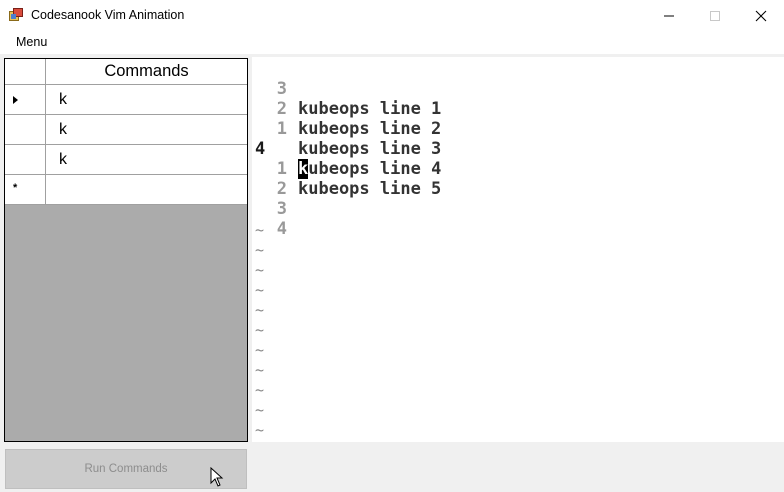 The height and width of the screenshot is (492, 784). Describe the element at coordinates (518, 129) in the screenshot. I see `editor-line: 1 kubeops line 3` at that location.